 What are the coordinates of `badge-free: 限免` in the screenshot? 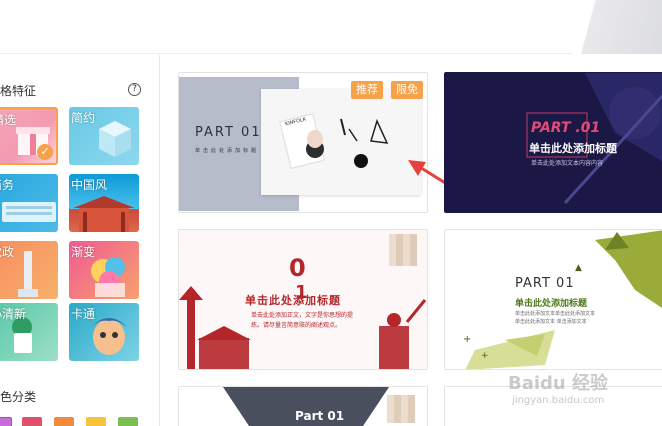 It's located at (407, 90).